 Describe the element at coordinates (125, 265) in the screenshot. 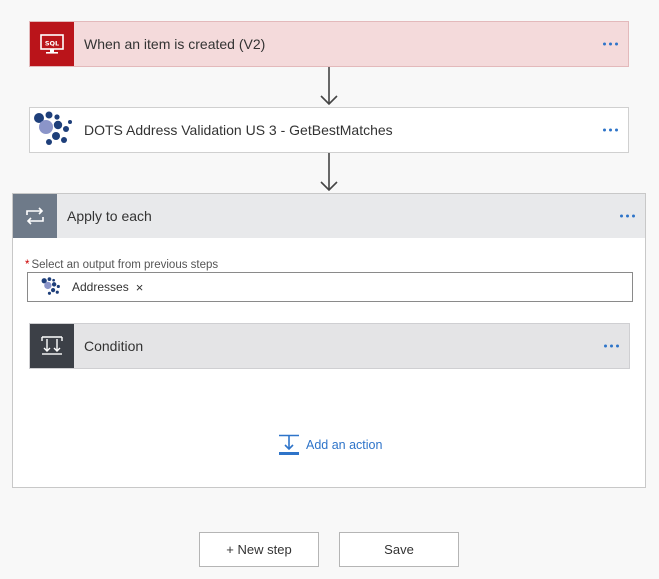

I see `output-field-label-text: Select an output from previous steps` at that location.